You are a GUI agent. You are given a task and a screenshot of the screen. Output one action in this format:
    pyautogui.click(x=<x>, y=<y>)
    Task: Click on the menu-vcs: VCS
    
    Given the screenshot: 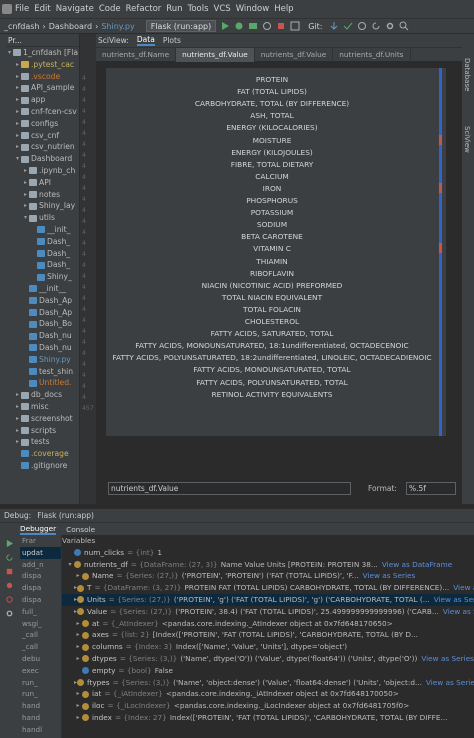 What is the action you would take?
    pyautogui.click(x=222, y=9)
    